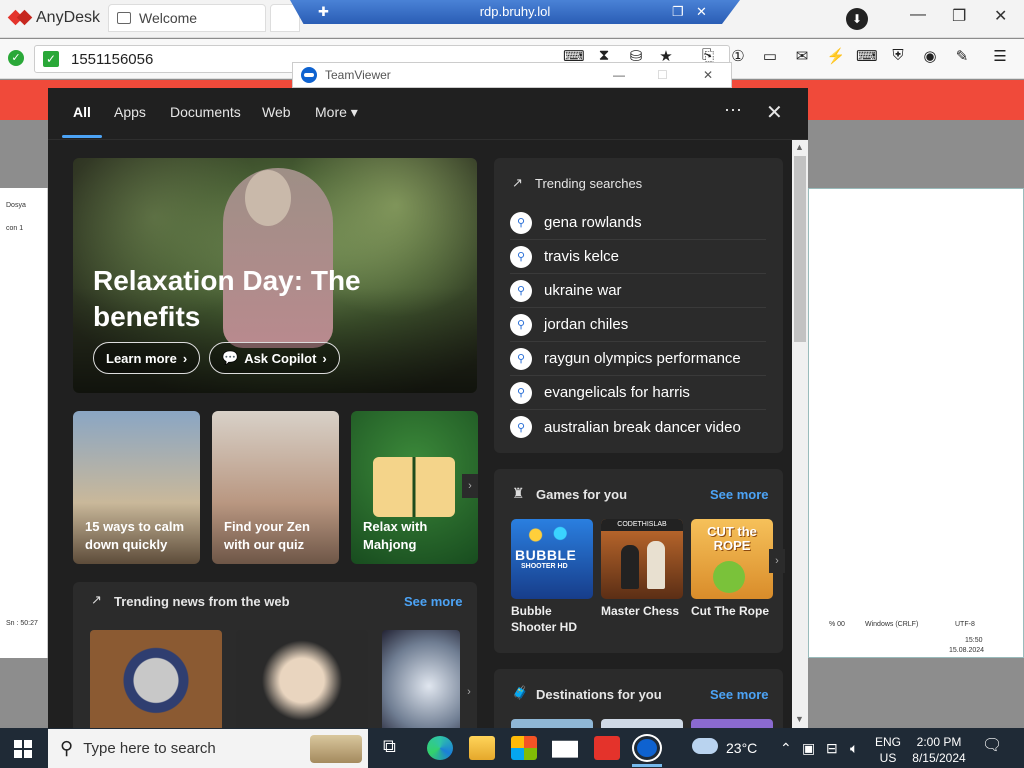 Image resolution: width=1024 pixels, height=768 pixels. Describe the element at coordinates (518, 493) in the screenshot. I see `games-icon: ♜` at that location.